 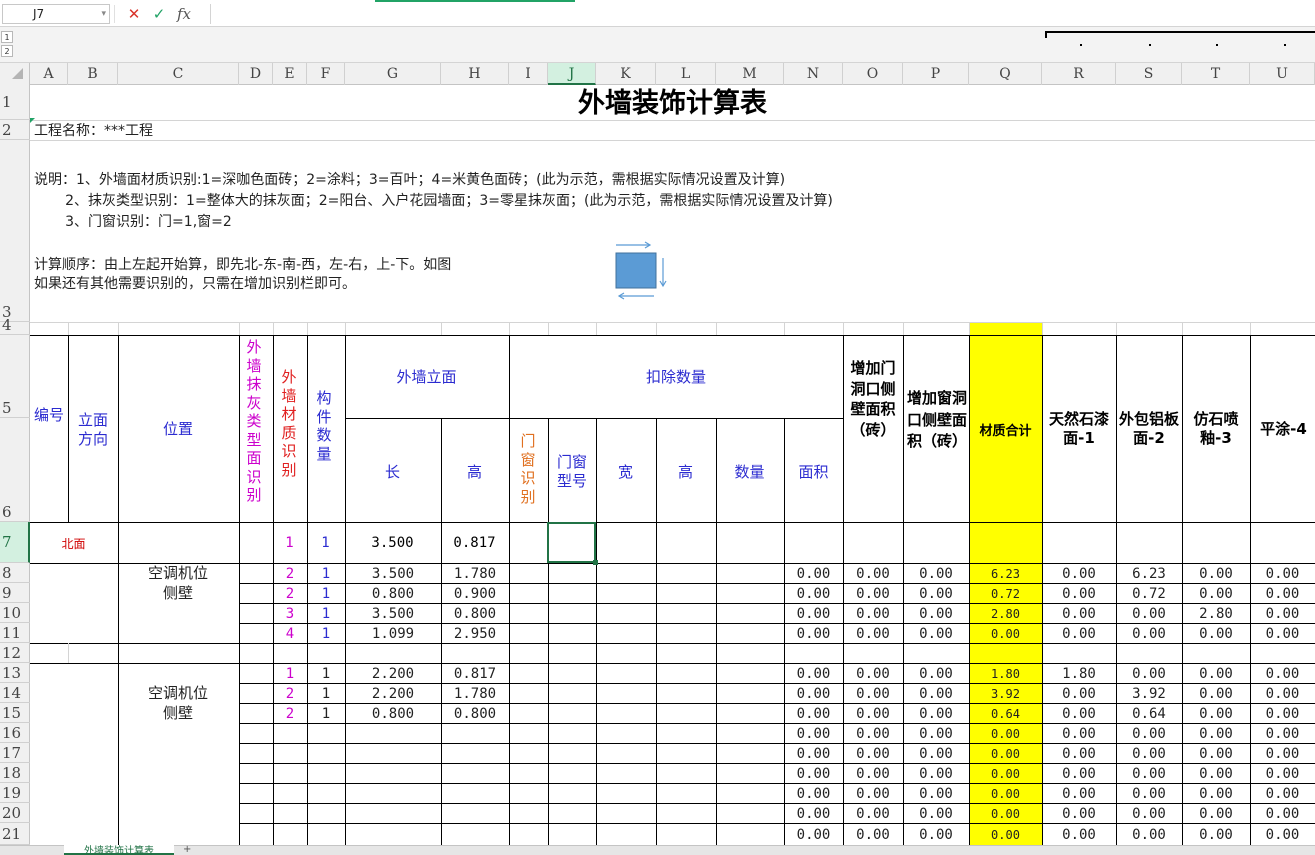 I want to click on row-header-12: 12, so click(x=15, y=653).